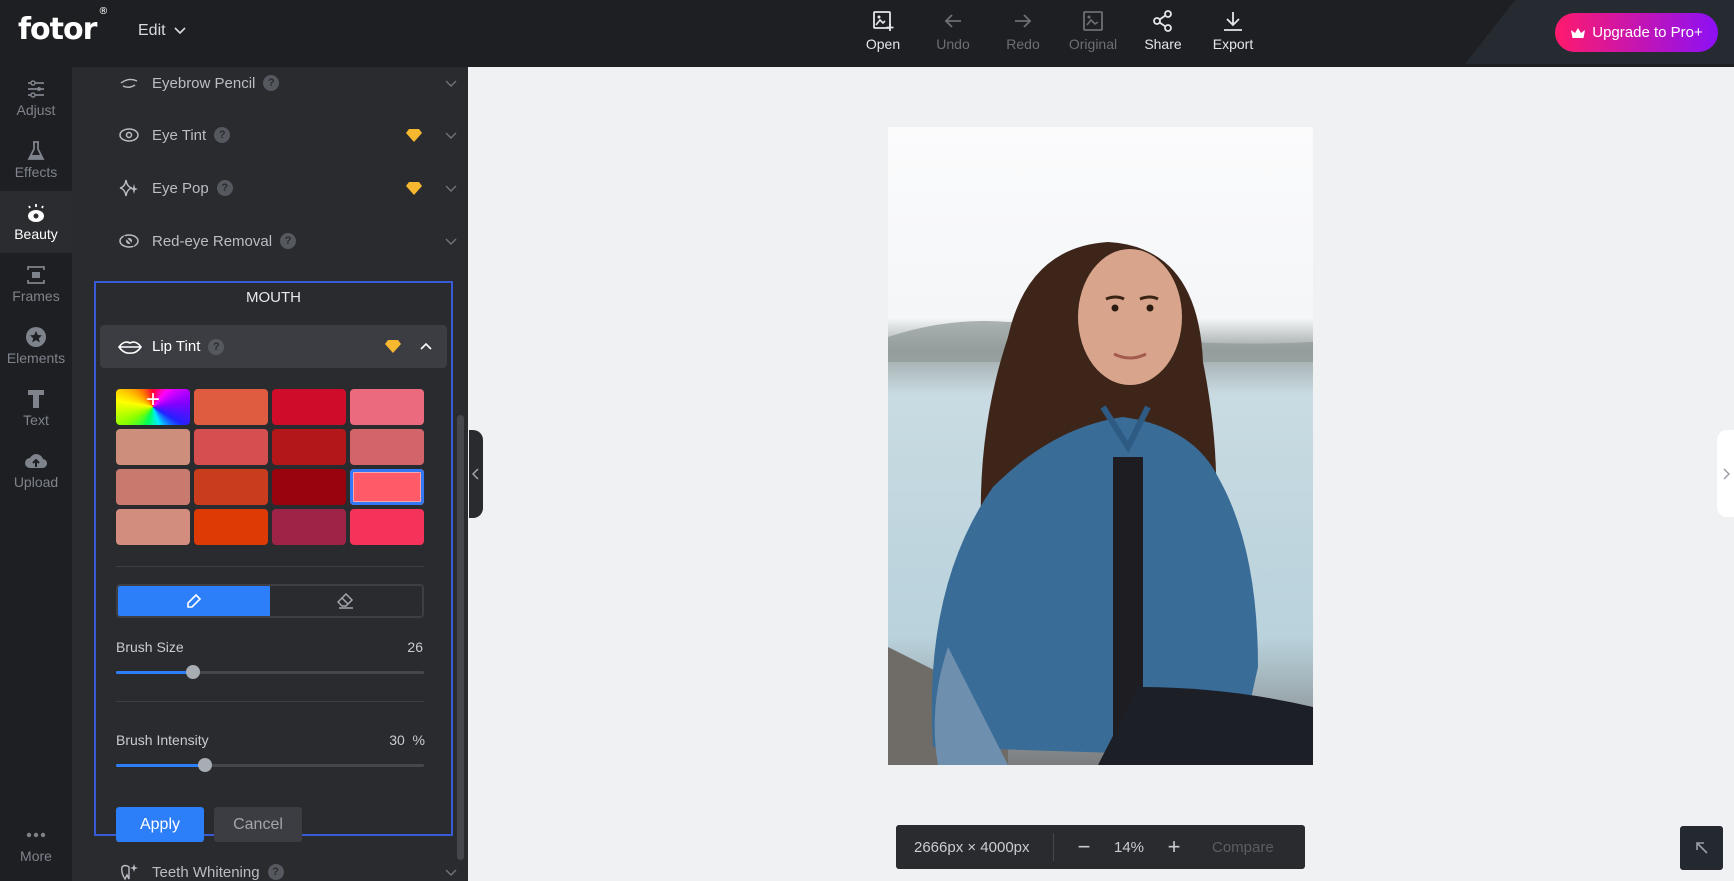 The height and width of the screenshot is (881, 1734). I want to click on brush-mode-toggle, so click(270, 601).